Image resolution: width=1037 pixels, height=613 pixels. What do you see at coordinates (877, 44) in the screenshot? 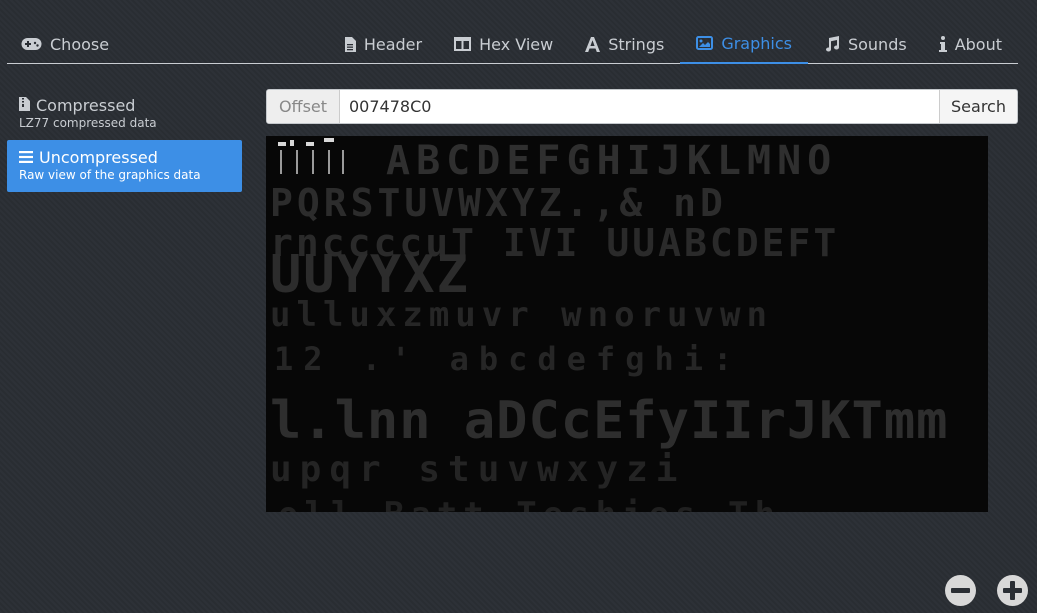
I see `tab-sounds-label: Sounds` at bounding box center [877, 44].